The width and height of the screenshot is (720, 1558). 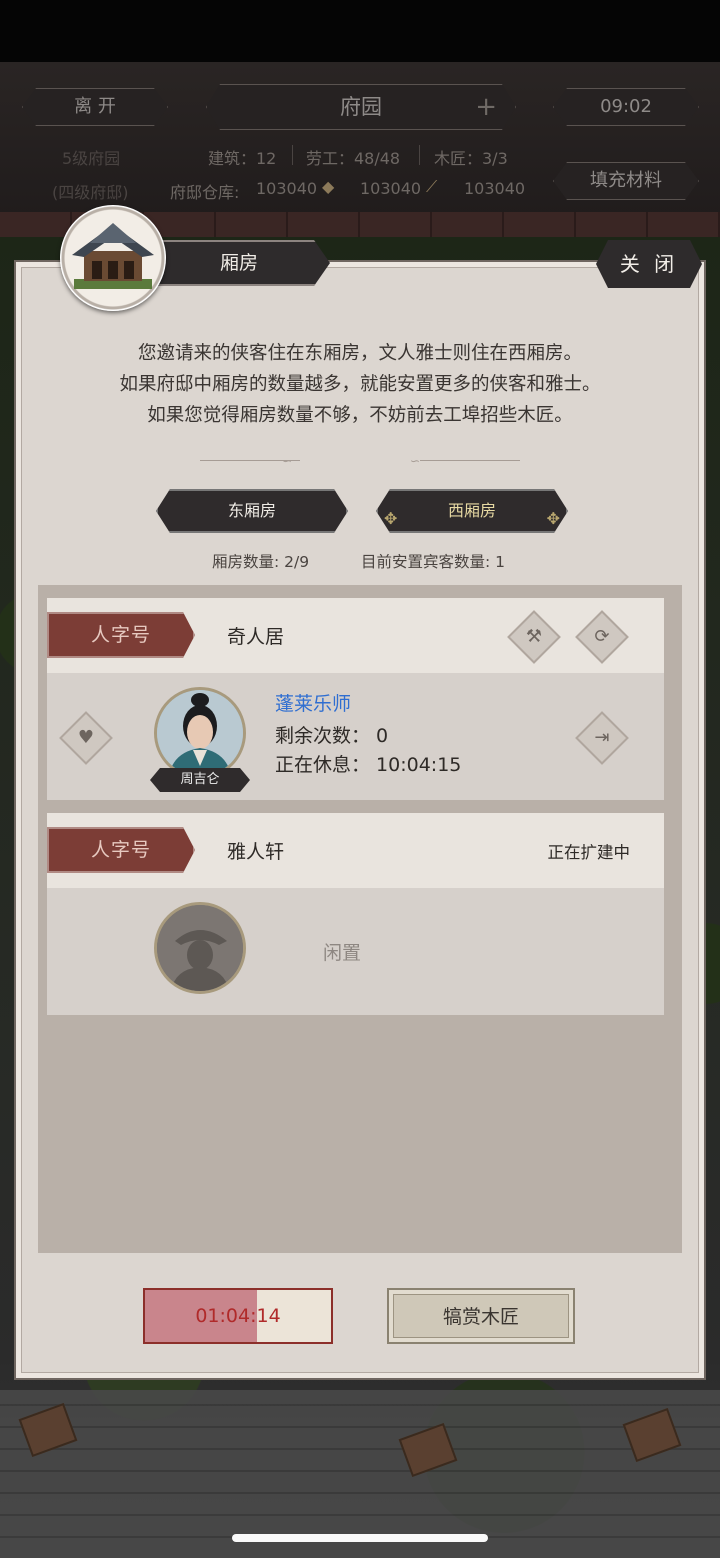 I want to click on room-name: 雅人轩, so click(x=256, y=852).